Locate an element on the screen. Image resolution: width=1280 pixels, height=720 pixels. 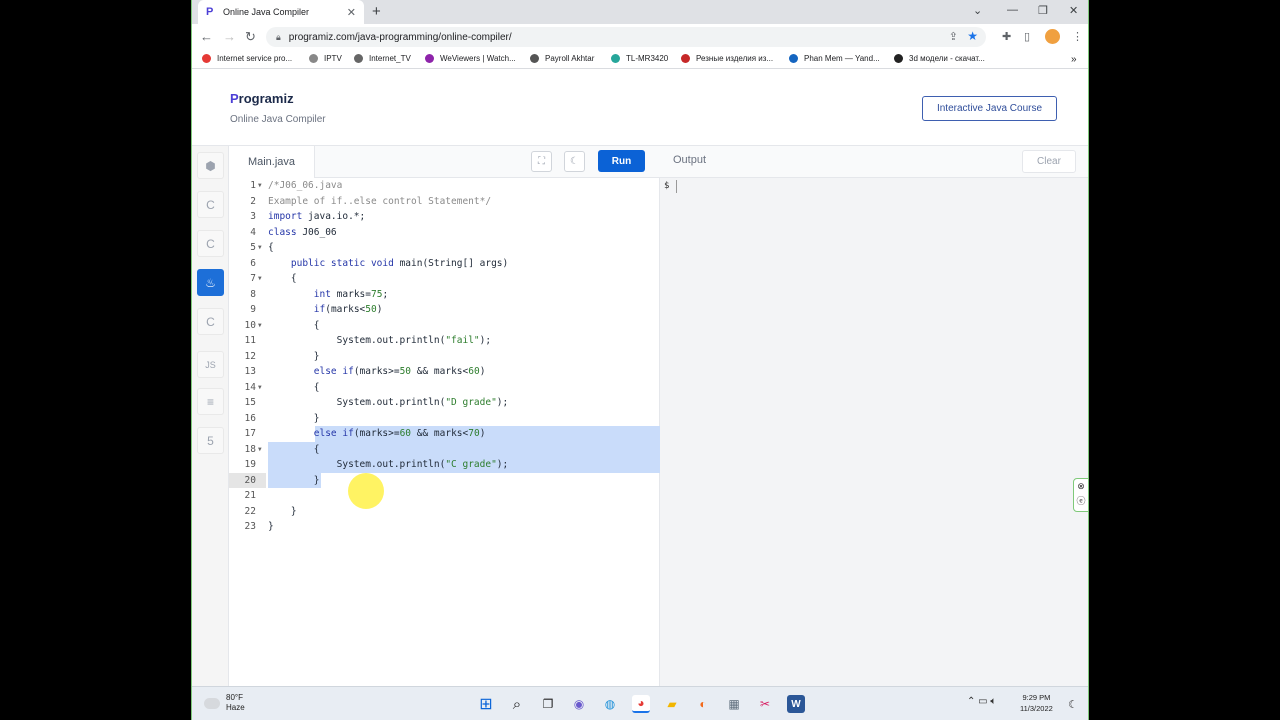
close-window-icon: ✕ is located at coordinates (1073, 10).